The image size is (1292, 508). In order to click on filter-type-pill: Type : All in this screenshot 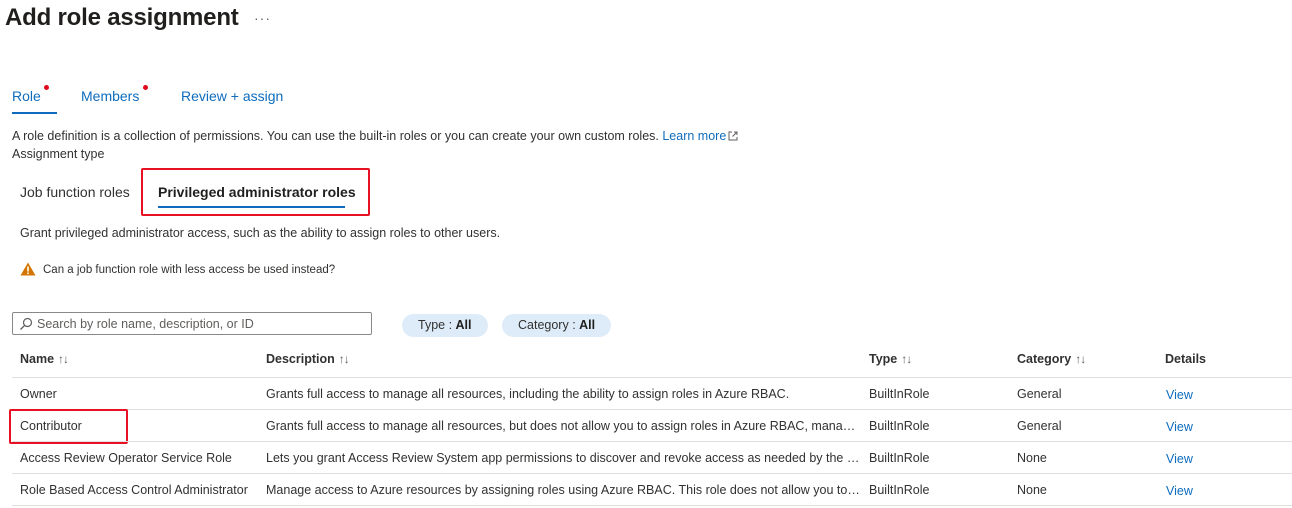, I will do `click(445, 325)`.